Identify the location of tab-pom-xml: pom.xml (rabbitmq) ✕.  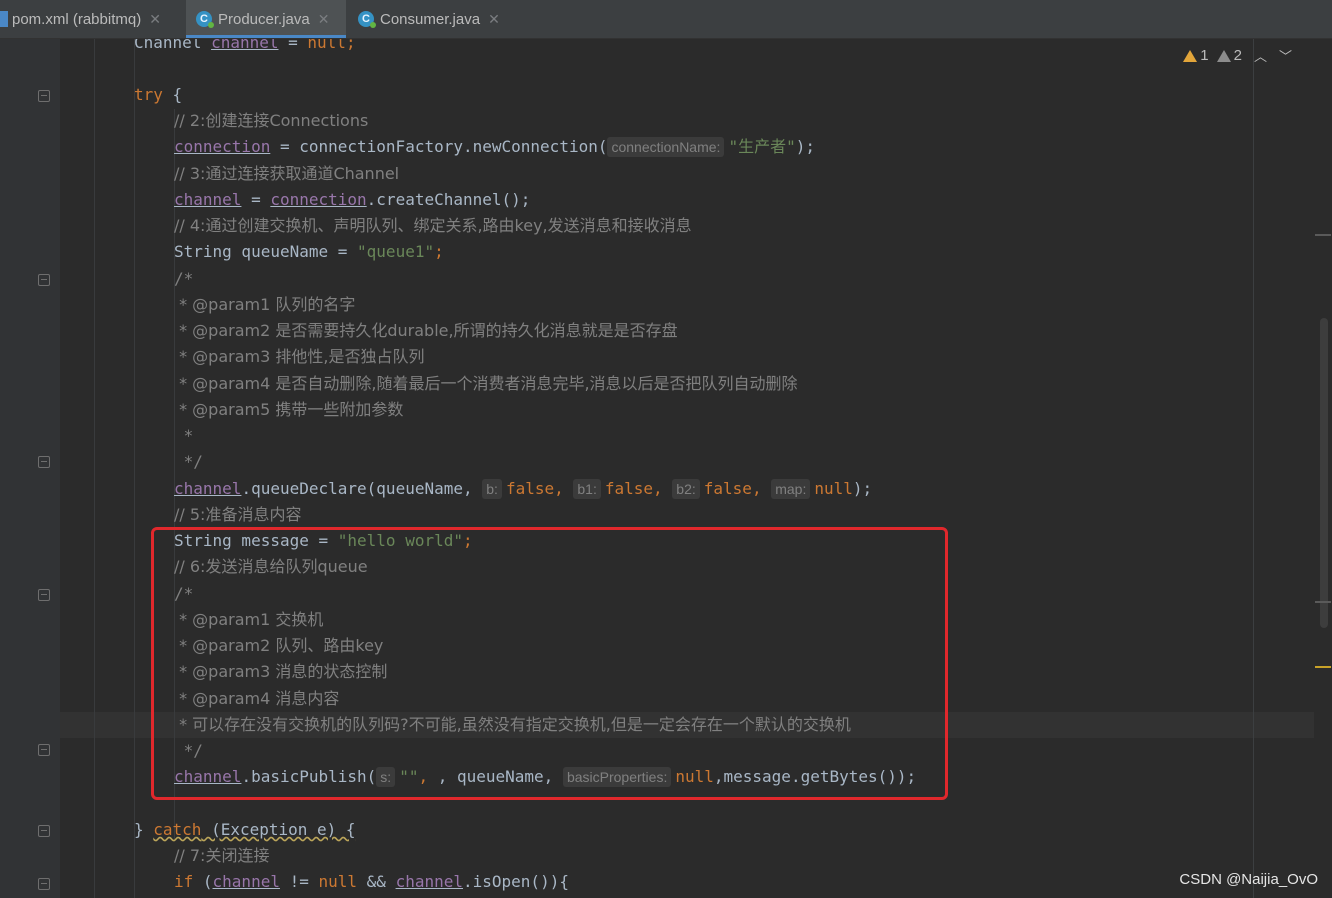
(92, 19).